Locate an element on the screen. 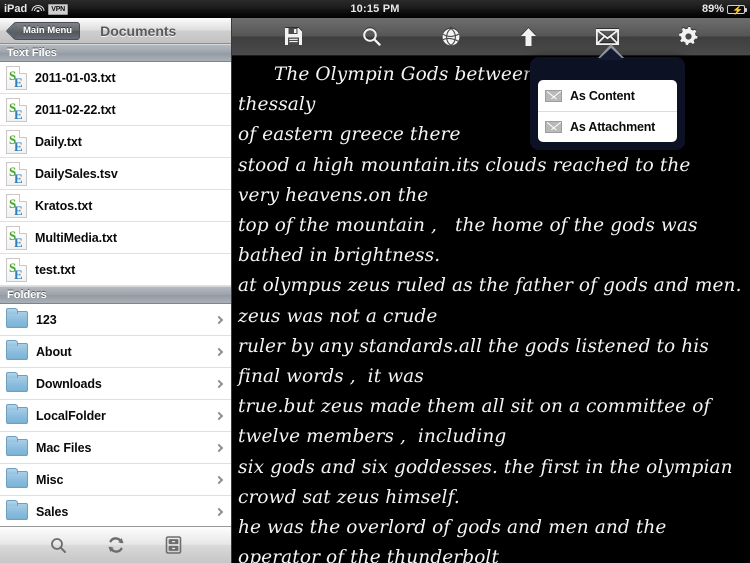 Image resolution: width=750 pixels, height=563 pixels. popover-list: As Content As Attachment is located at coordinates (607, 111).